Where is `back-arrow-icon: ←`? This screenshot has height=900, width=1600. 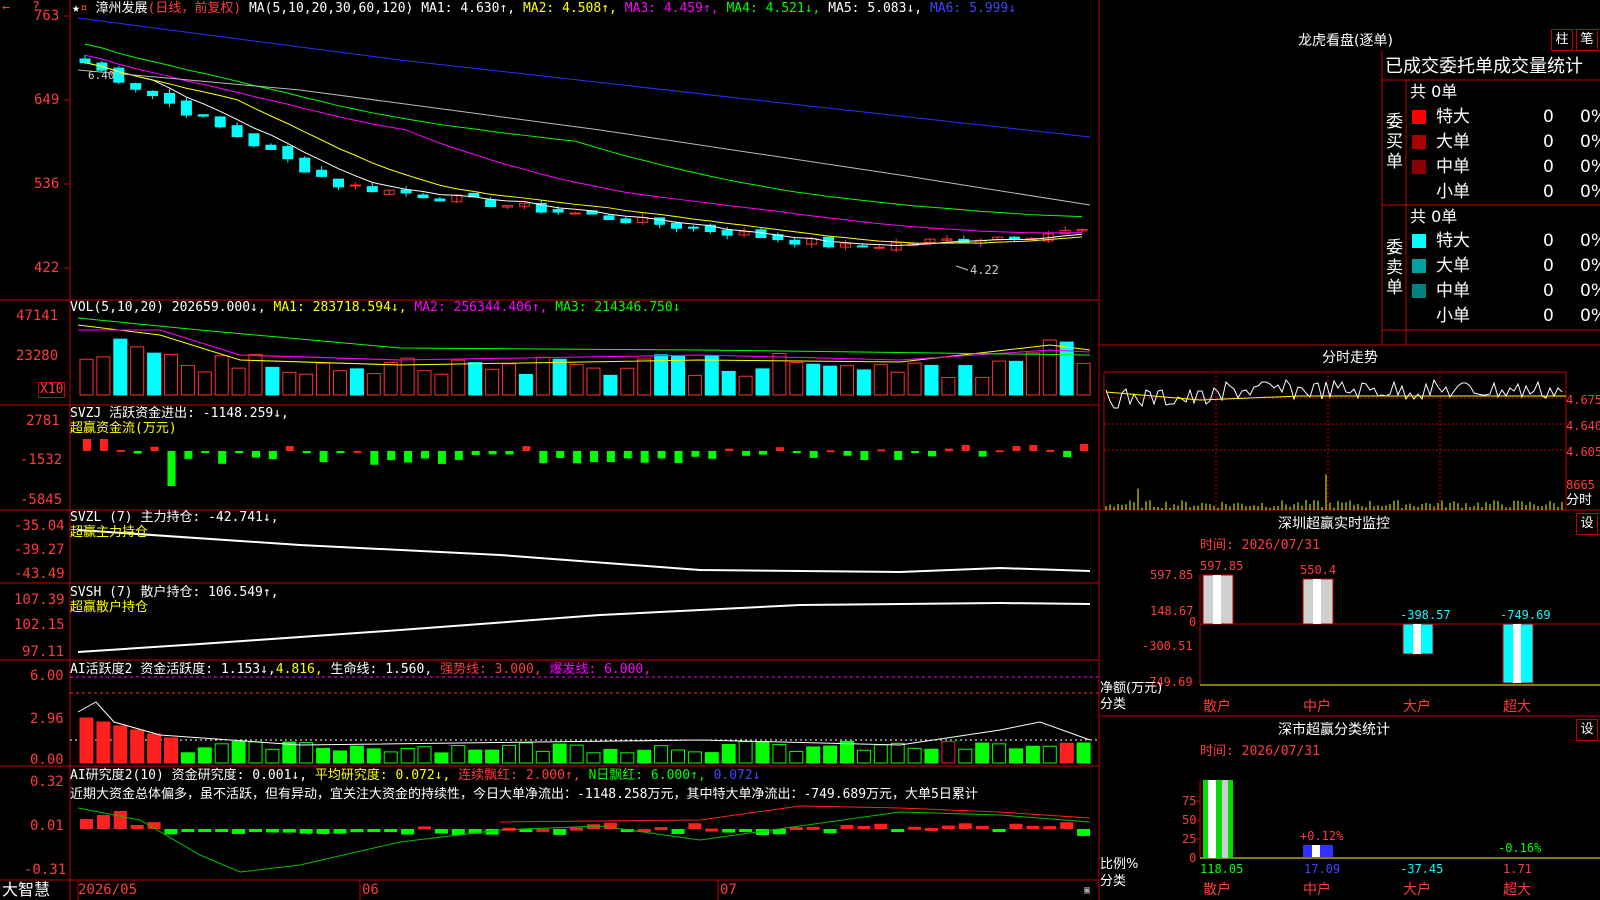
back-arrow-icon: ← is located at coordinates (6, 8).